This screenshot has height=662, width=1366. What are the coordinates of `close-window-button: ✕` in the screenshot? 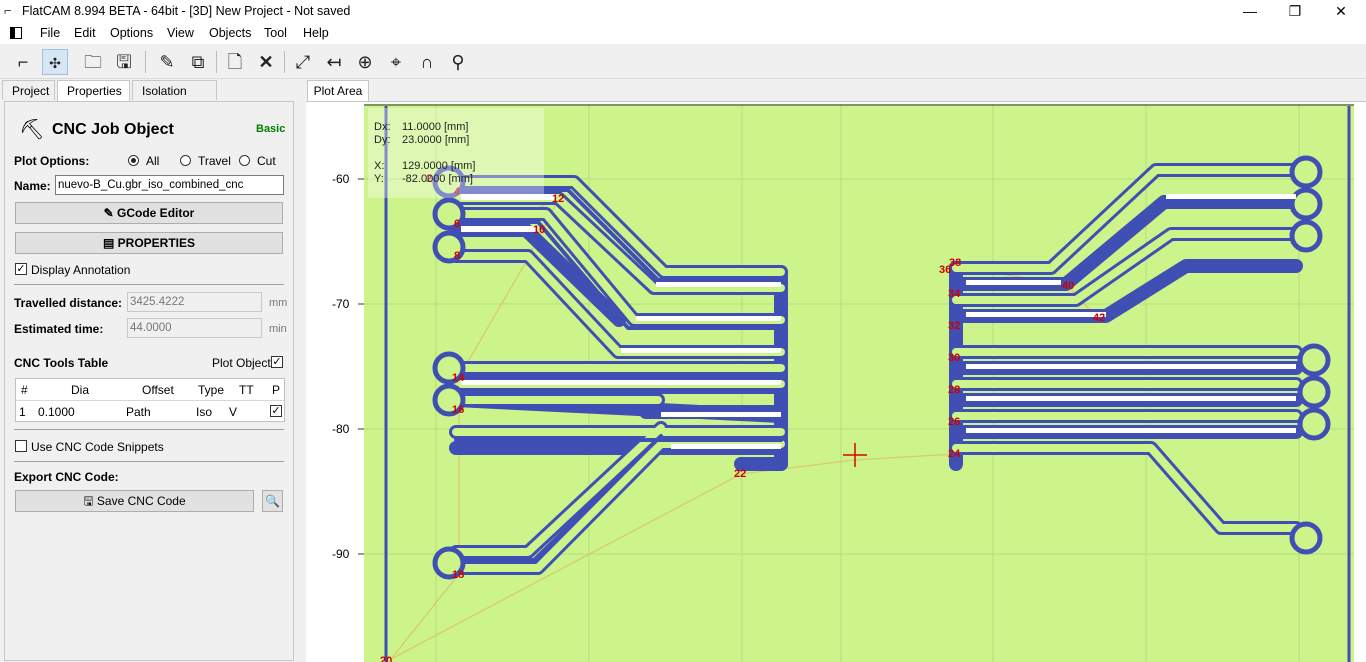 It's located at (1341, 12).